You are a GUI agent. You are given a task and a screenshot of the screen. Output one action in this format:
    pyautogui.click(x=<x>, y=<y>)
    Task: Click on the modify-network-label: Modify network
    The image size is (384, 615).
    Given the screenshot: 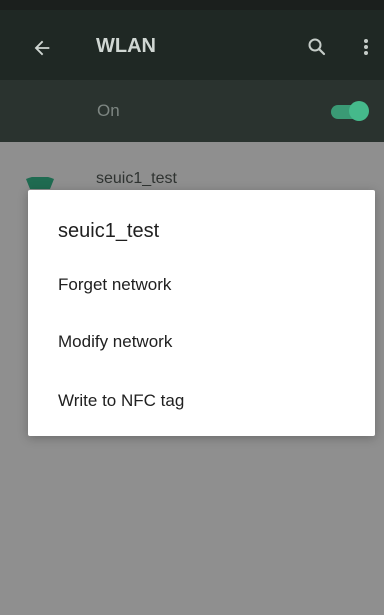 What is the action you would take?
    pyautogui.click(x=115, y=341)
    